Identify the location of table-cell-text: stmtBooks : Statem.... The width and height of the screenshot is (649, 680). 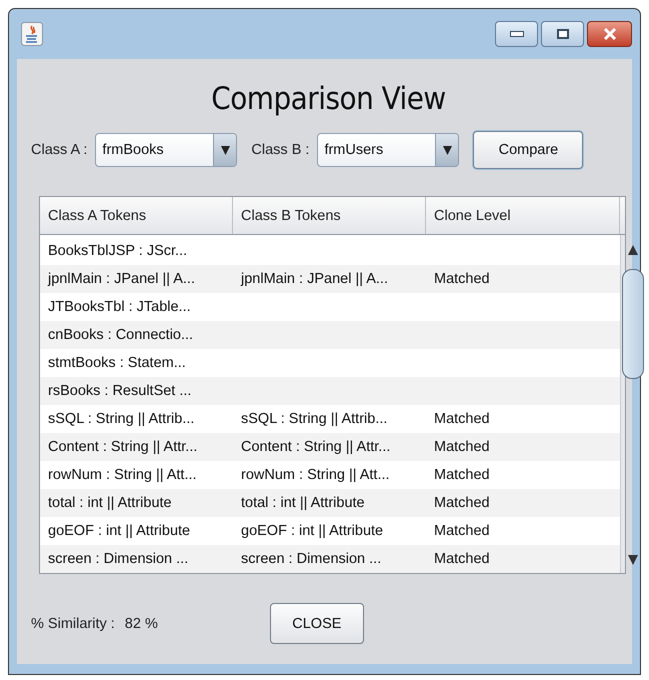
(117, 363).